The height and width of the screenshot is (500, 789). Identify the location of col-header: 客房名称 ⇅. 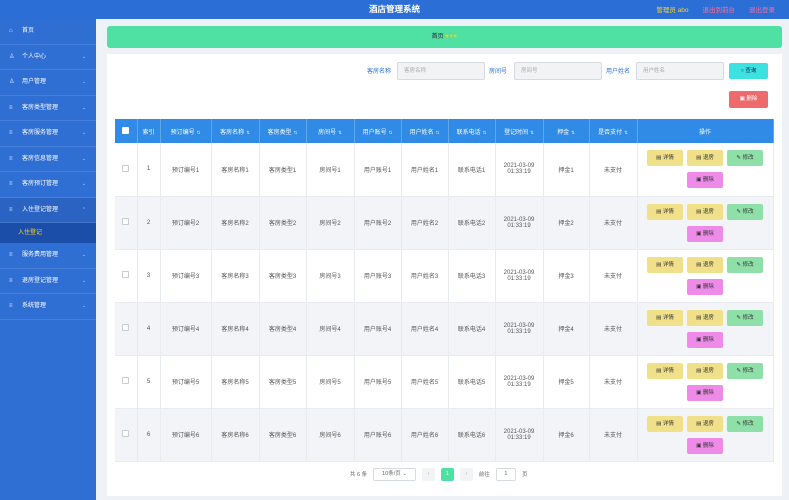
(235, 131).